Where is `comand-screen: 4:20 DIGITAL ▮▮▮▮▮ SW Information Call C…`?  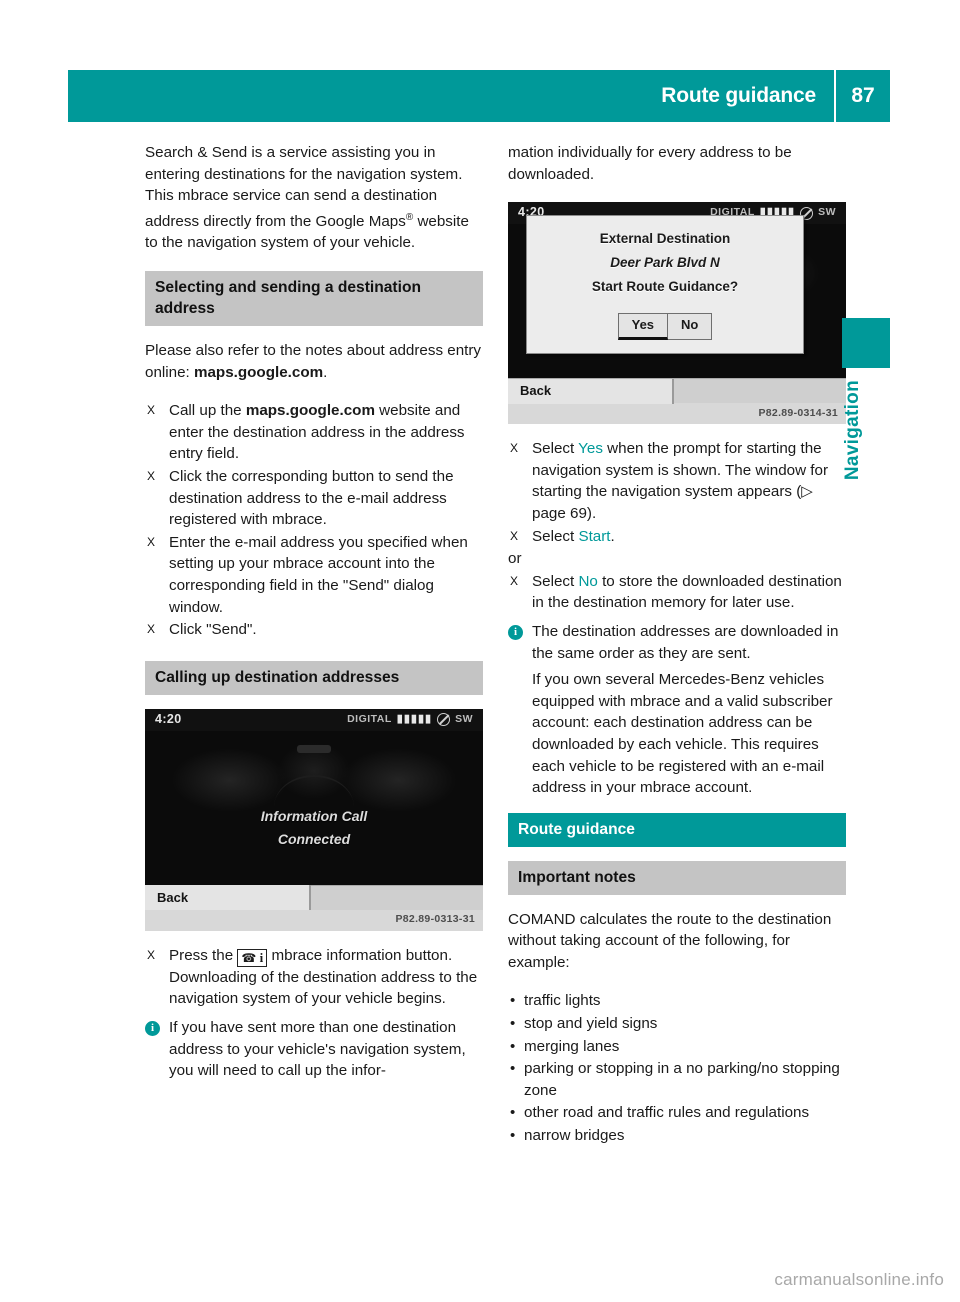 comand-screen: 4:20 DIGITAL ▮▮▮▮▮ SW Information Call C… is located at coordinates (314, 796).